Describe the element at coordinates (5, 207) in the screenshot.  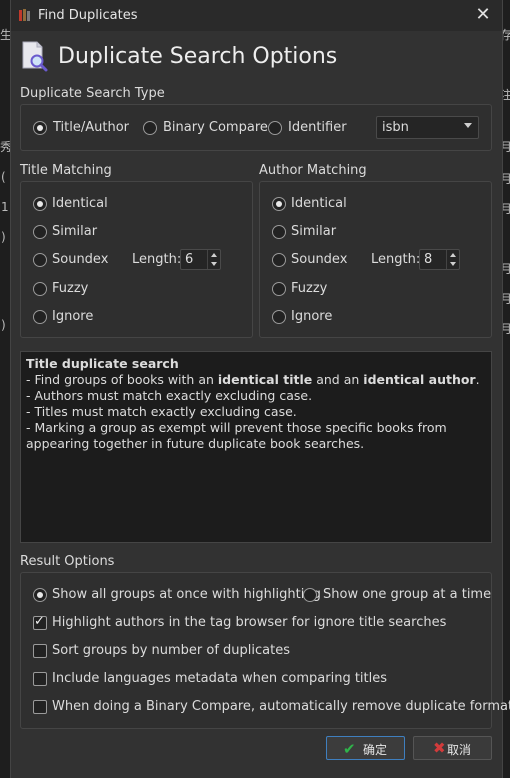
I see `background-char: 1` at that location.